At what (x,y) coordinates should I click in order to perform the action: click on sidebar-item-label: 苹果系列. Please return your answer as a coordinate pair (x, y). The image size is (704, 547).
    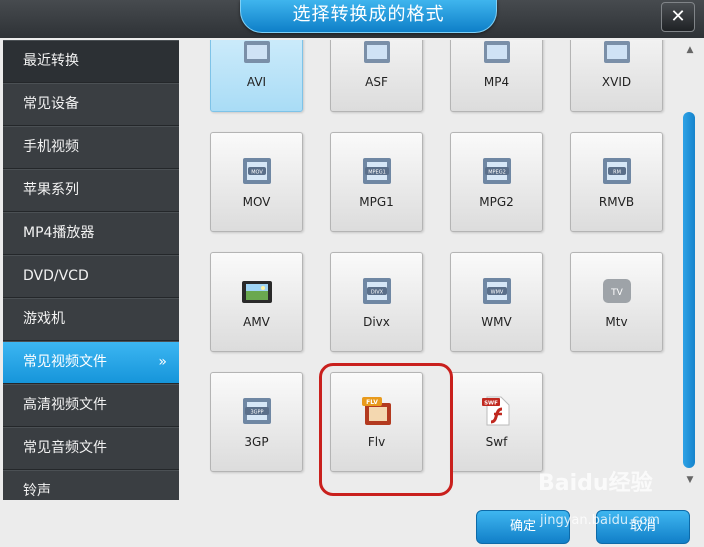
    Looking at the image, I should click on (51, 190).